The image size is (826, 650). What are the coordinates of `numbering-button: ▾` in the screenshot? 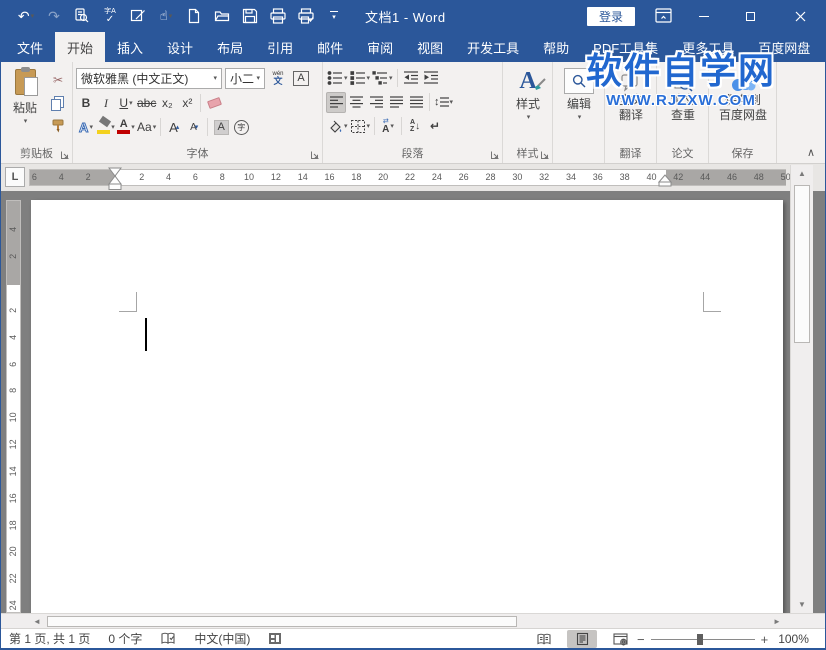 It's located at (360, 77).